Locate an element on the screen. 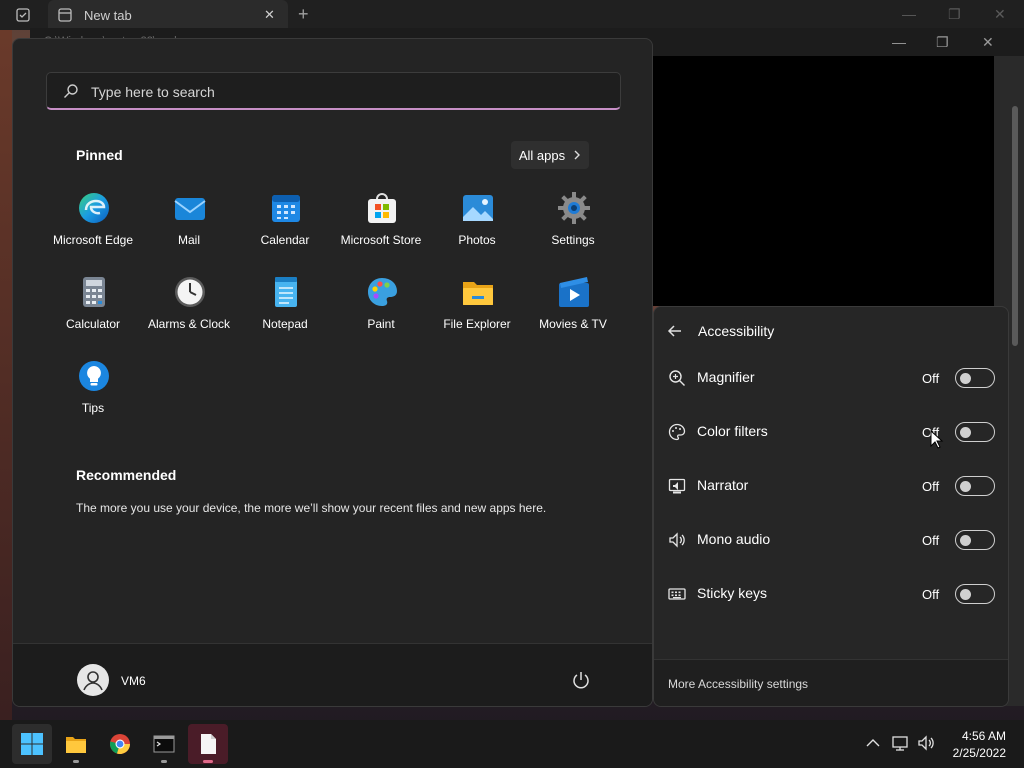  power-icon is located at coordinates (581, 680).